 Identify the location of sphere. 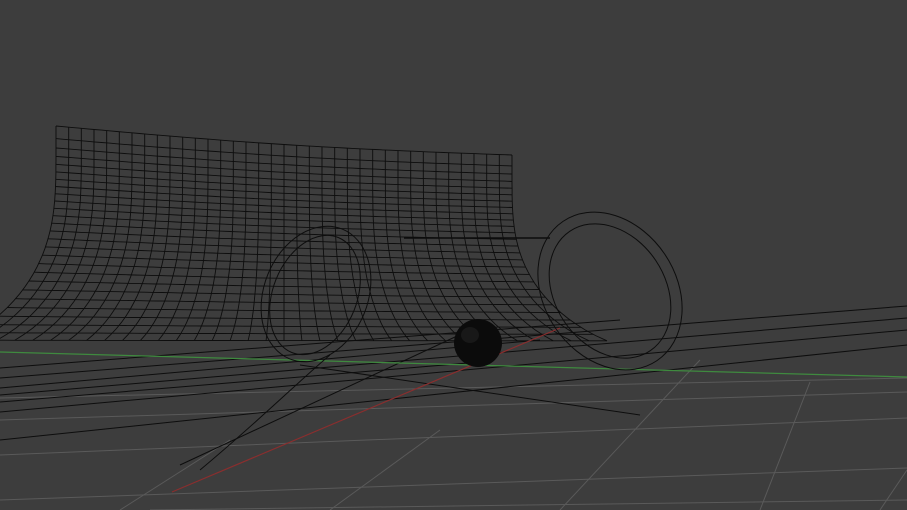
(478, 343).